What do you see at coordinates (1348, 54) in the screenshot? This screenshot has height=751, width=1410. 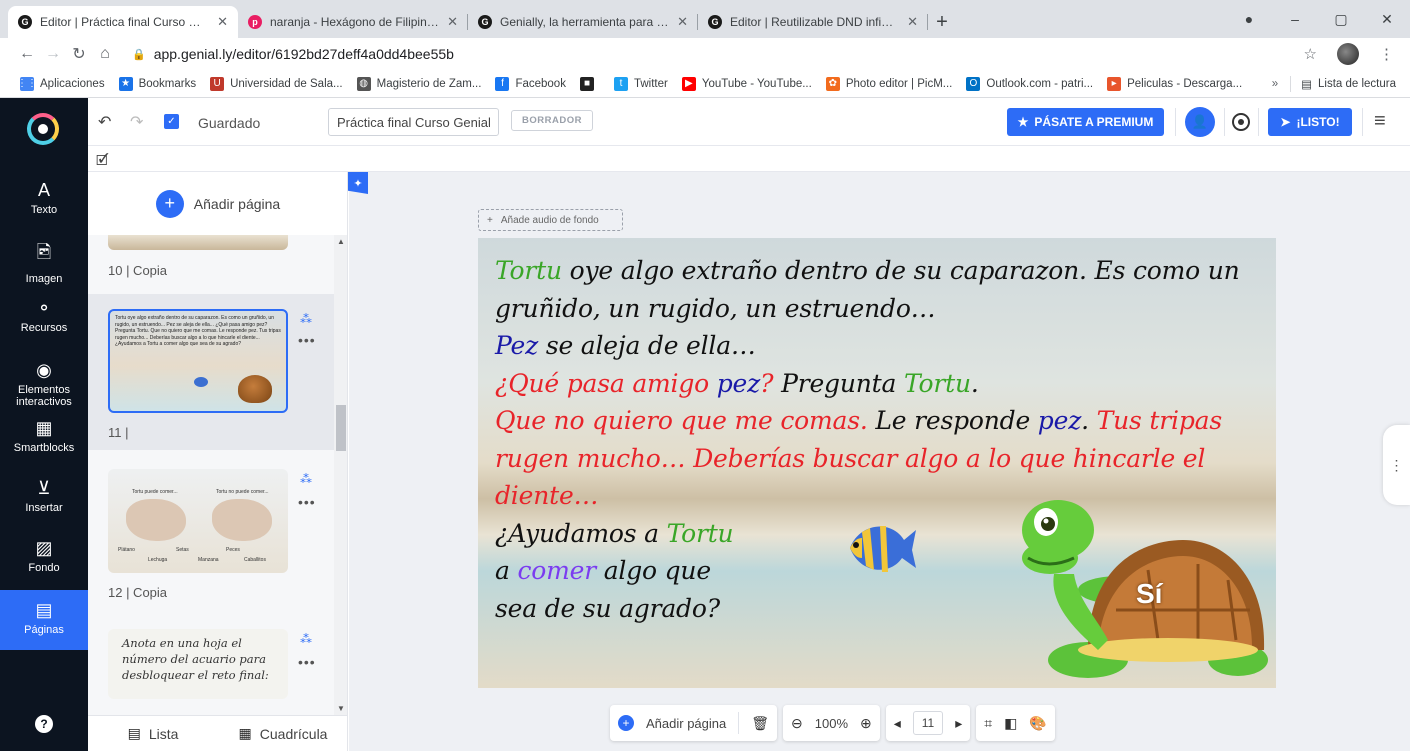 I see `profile-avatar` at bounding box center [1348, 54].